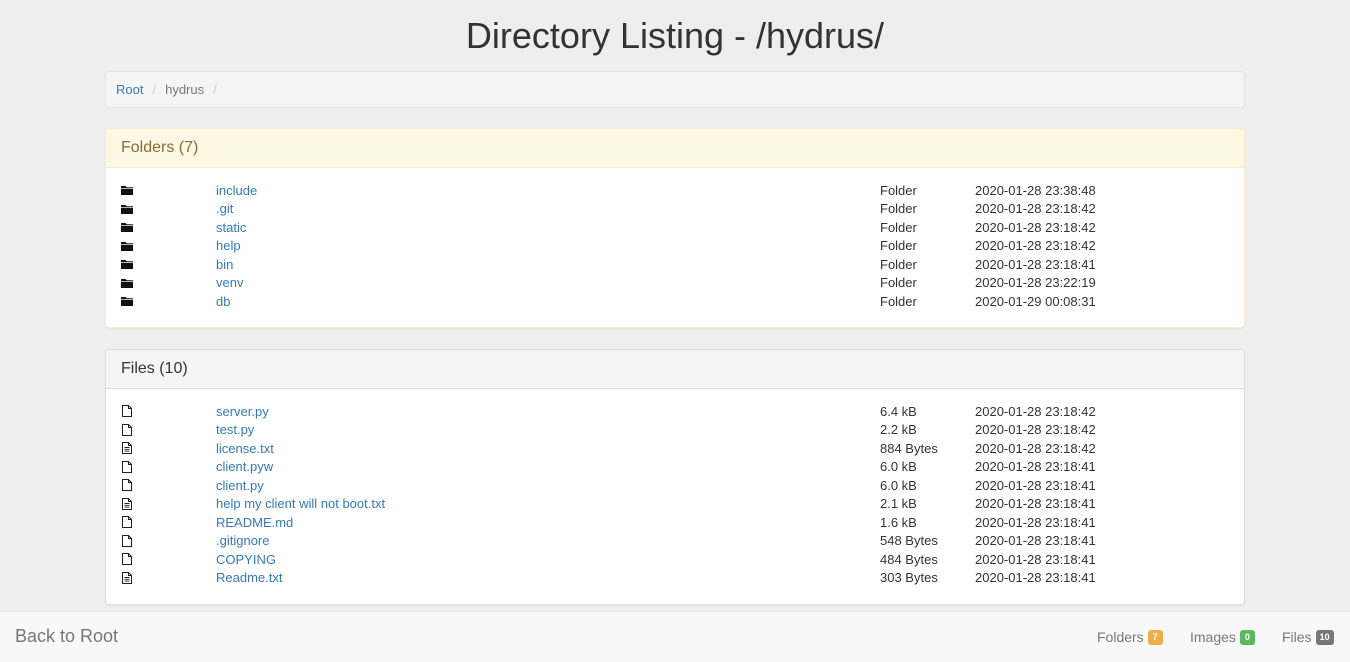 This screenshot has width=1350, height=662. Describe the element at coordinates (1213, 637) in the screenshot. I see `footer-stat-label: Images` at that location.